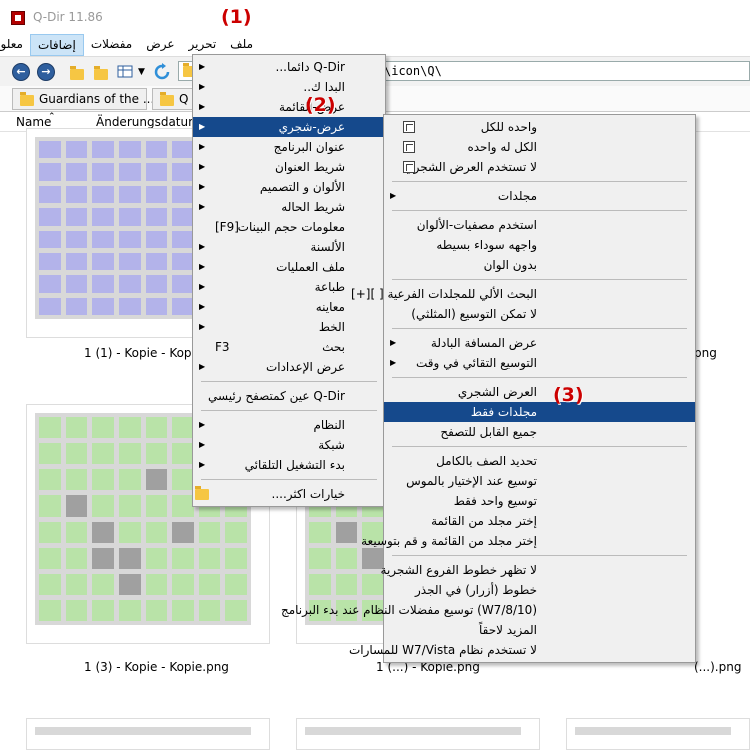 The height and width of the screenshot is (750, 750). I want to click on tree_menu-item-14: التوسيع التقائي في وقت ▶, so click(539, 363).